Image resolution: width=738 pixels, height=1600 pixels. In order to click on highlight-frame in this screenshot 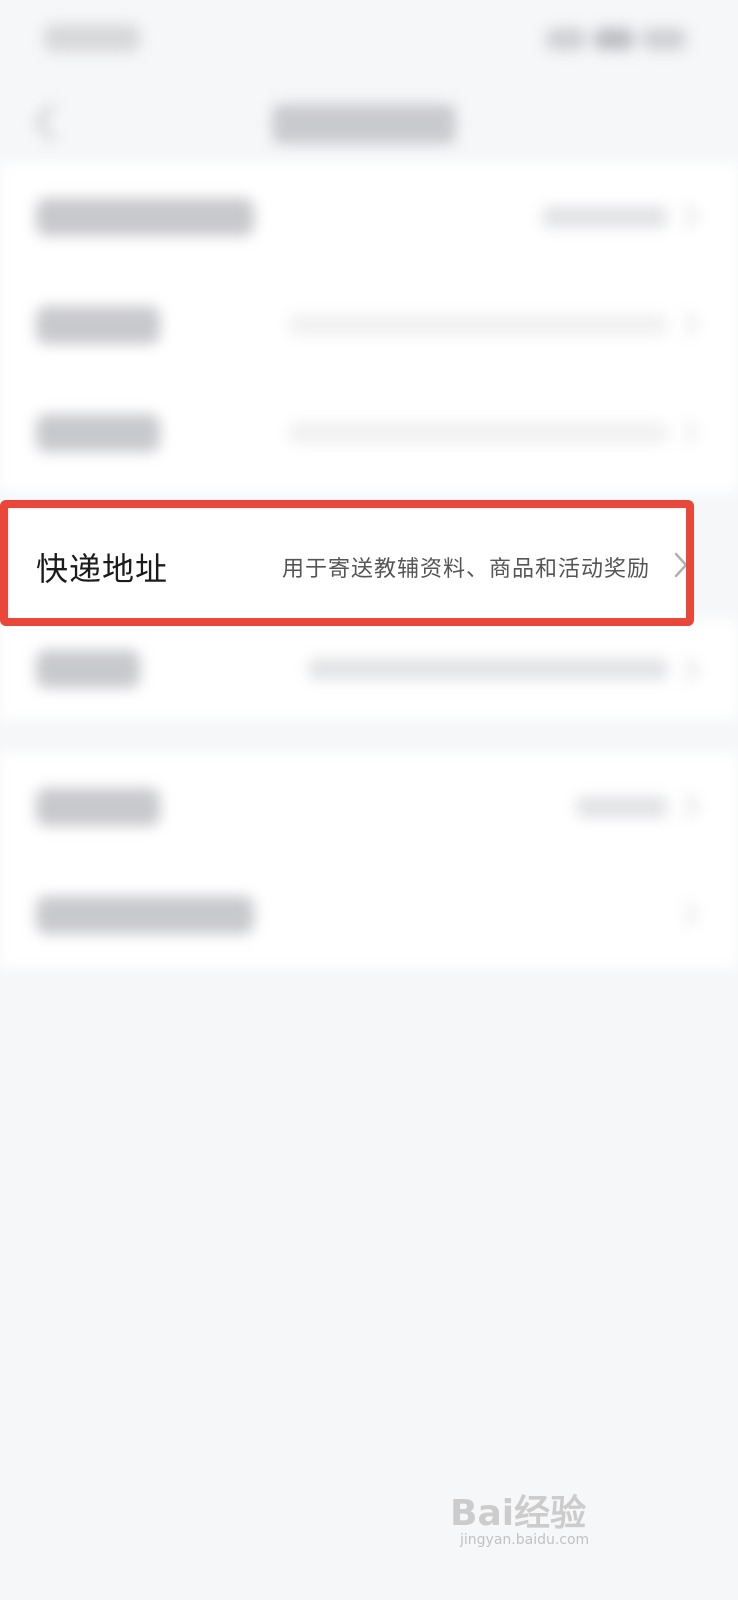, I will do `click(347, 563)`.